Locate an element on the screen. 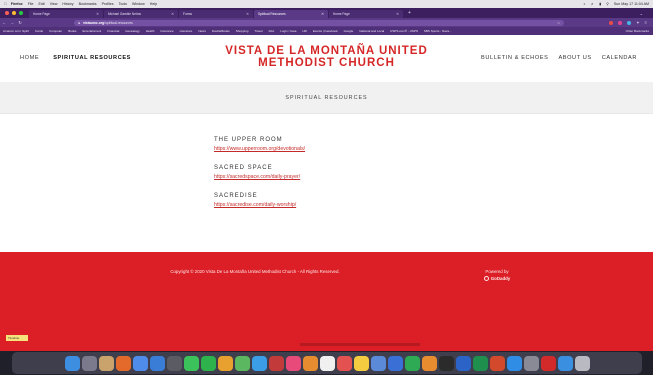  bookmark-item: Books is located at coordinates (72, 31).